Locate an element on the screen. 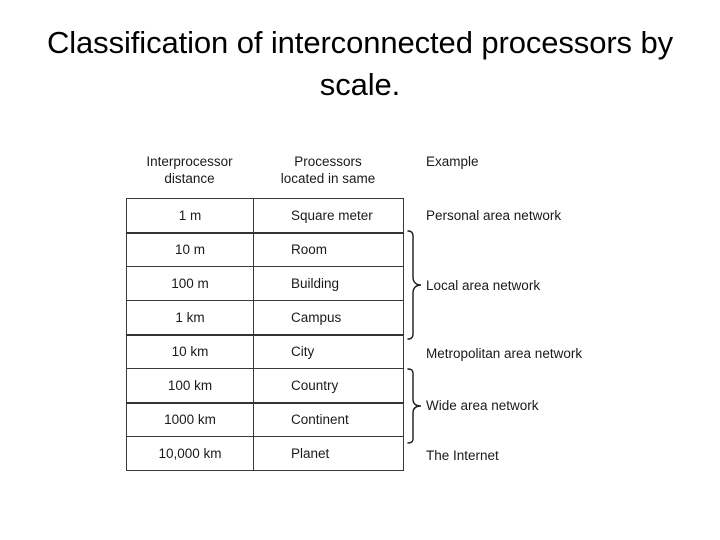  column-header-line-1: Interprocessor is located at coordinates (189, 161).